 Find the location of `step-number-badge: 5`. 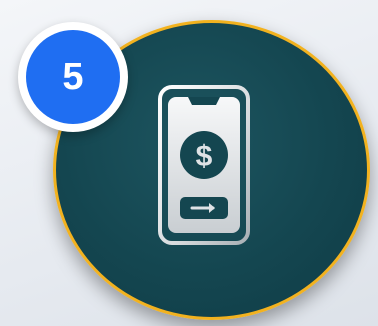

step-number-badge: 5 is located at coordinates (73, 77).